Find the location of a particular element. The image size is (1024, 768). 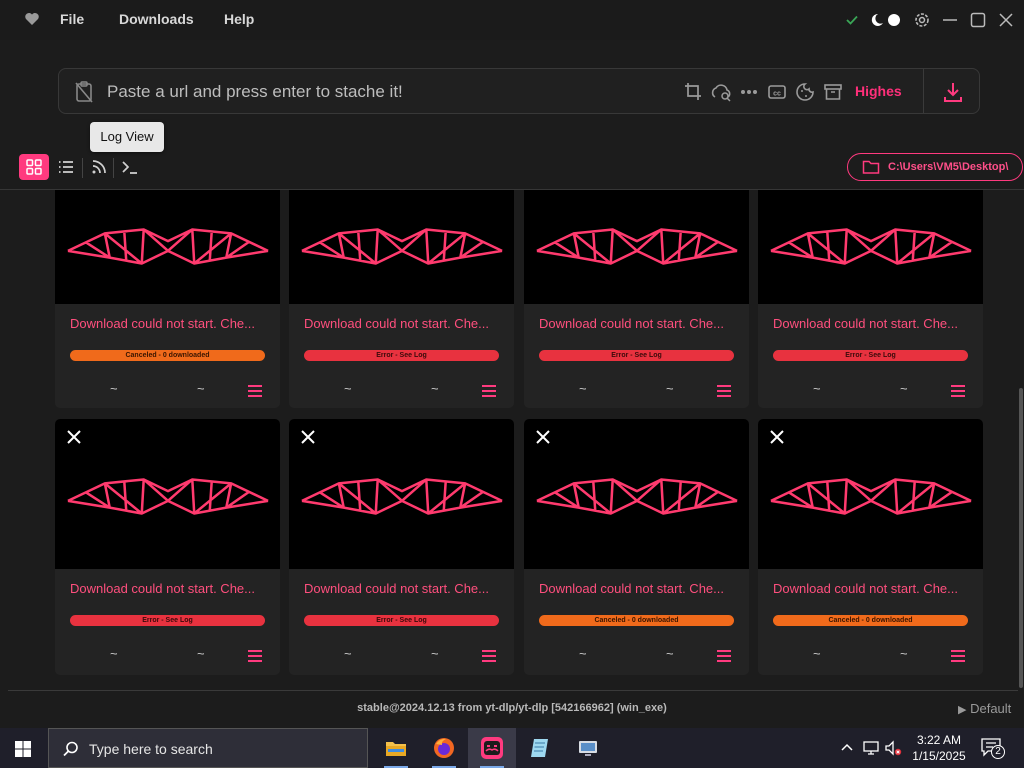

network-icon is located at coordinates (871, 748).